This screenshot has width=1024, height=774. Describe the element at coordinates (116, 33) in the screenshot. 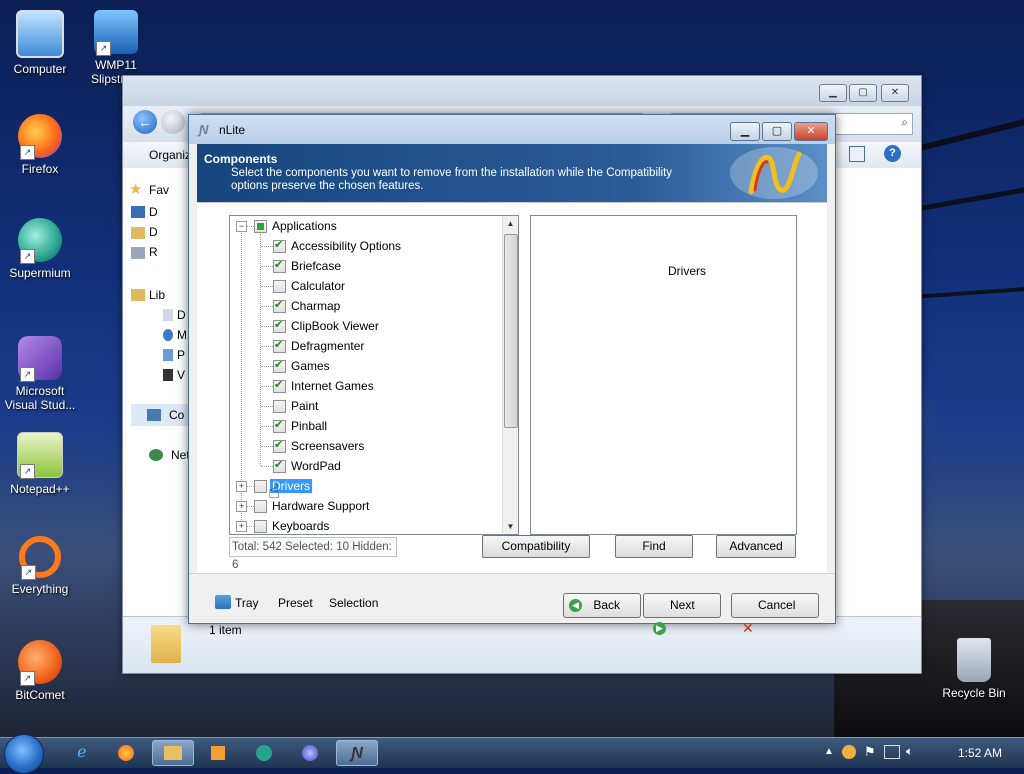

I see `wmp-slipstreamer-icon: ↗` at that location.